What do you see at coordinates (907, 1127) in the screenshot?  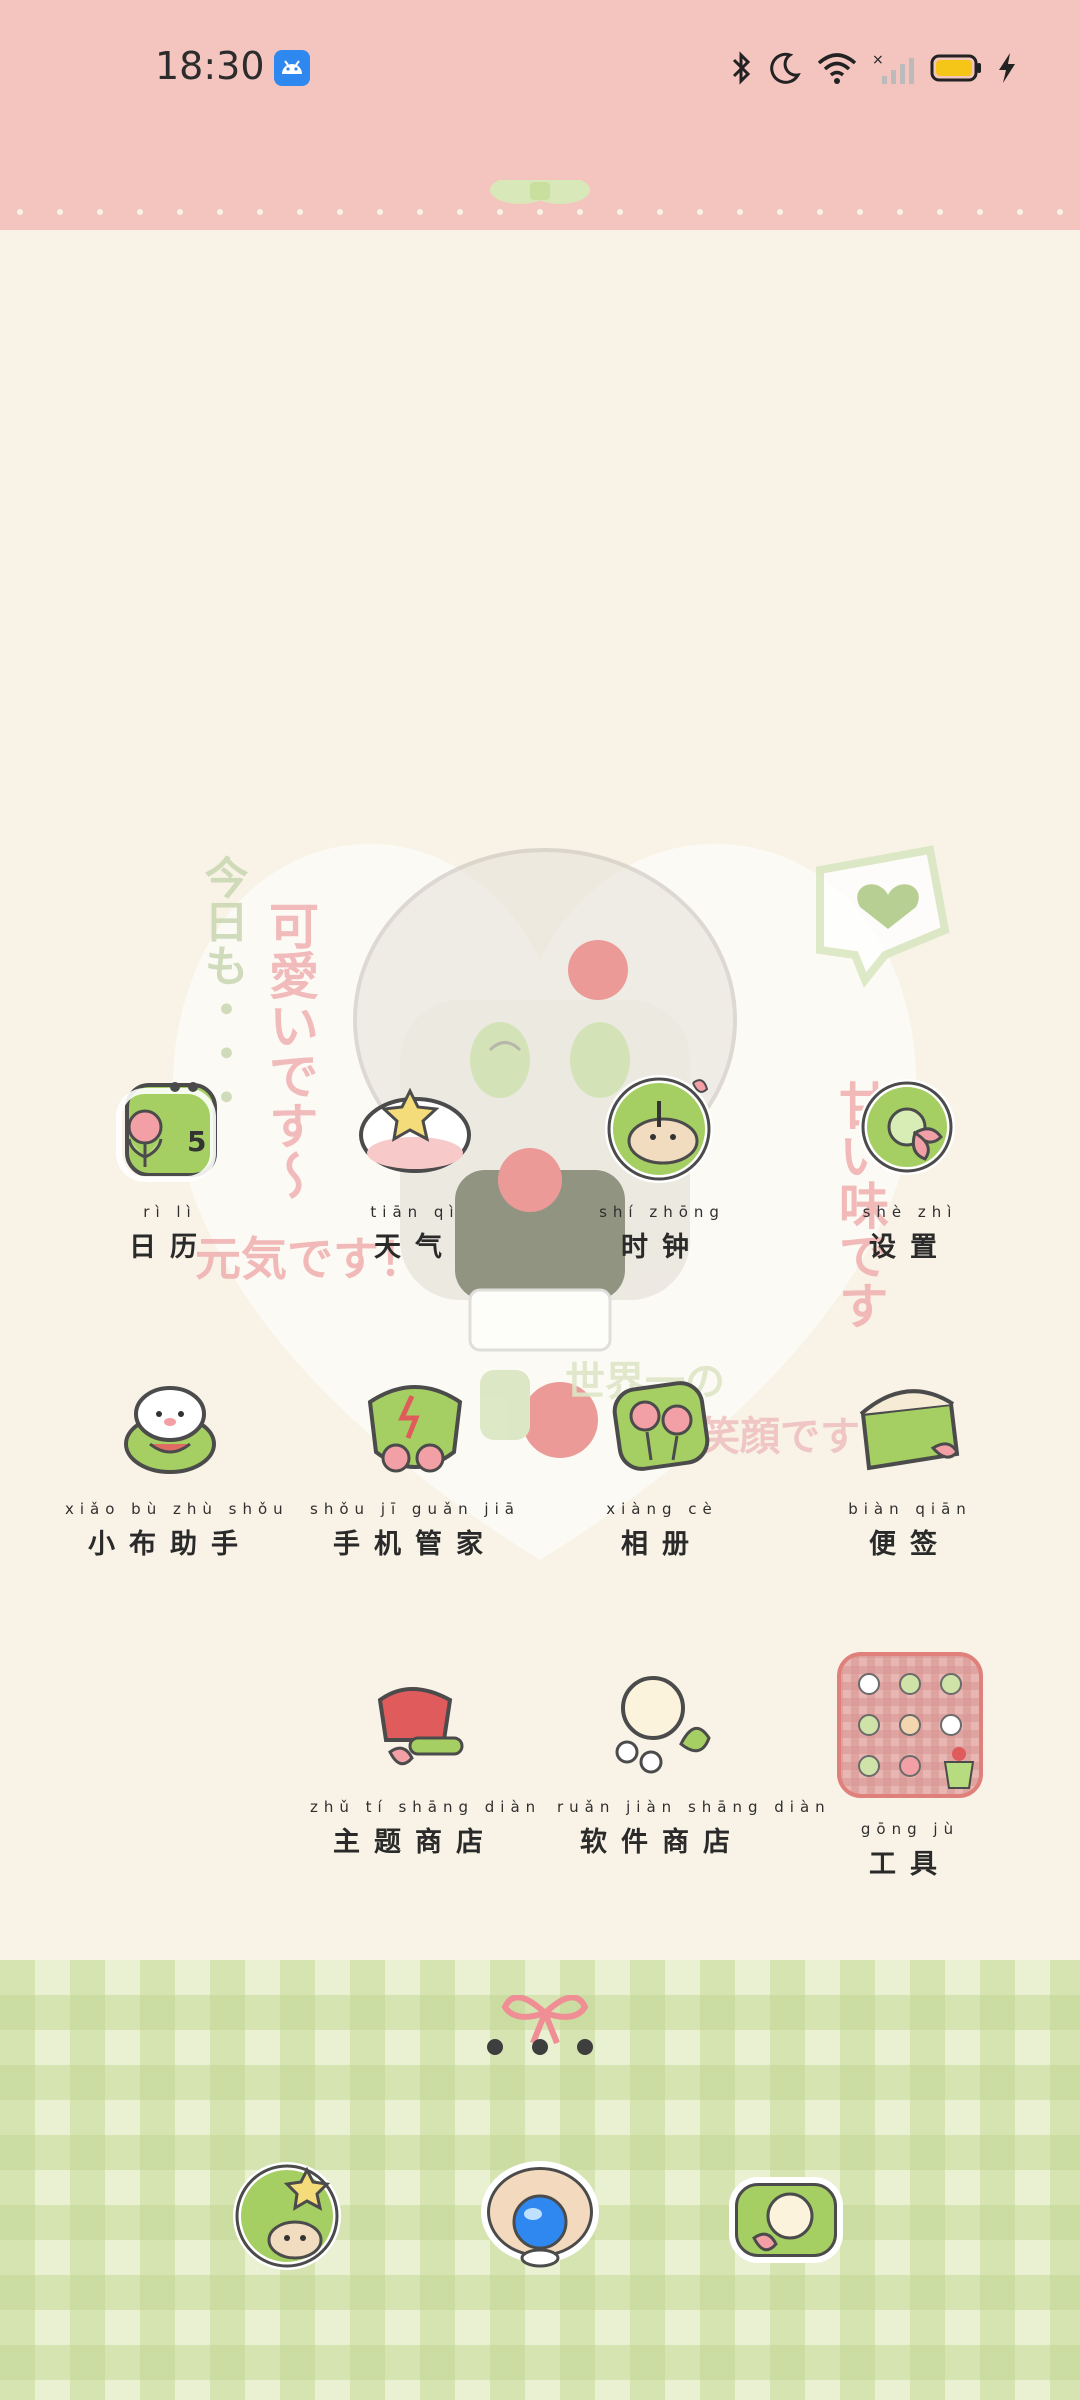 I see `settings-icon` at bounding box center [907, 1127].